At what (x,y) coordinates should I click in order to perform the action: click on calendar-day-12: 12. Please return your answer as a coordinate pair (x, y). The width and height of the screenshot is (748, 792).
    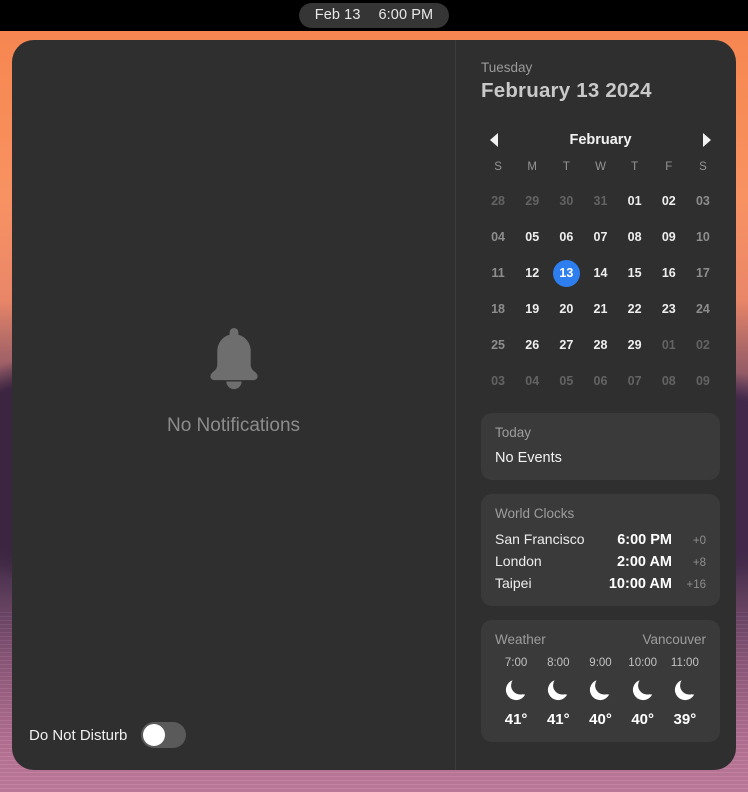
    Looking at the image, I should click on (532, 273).